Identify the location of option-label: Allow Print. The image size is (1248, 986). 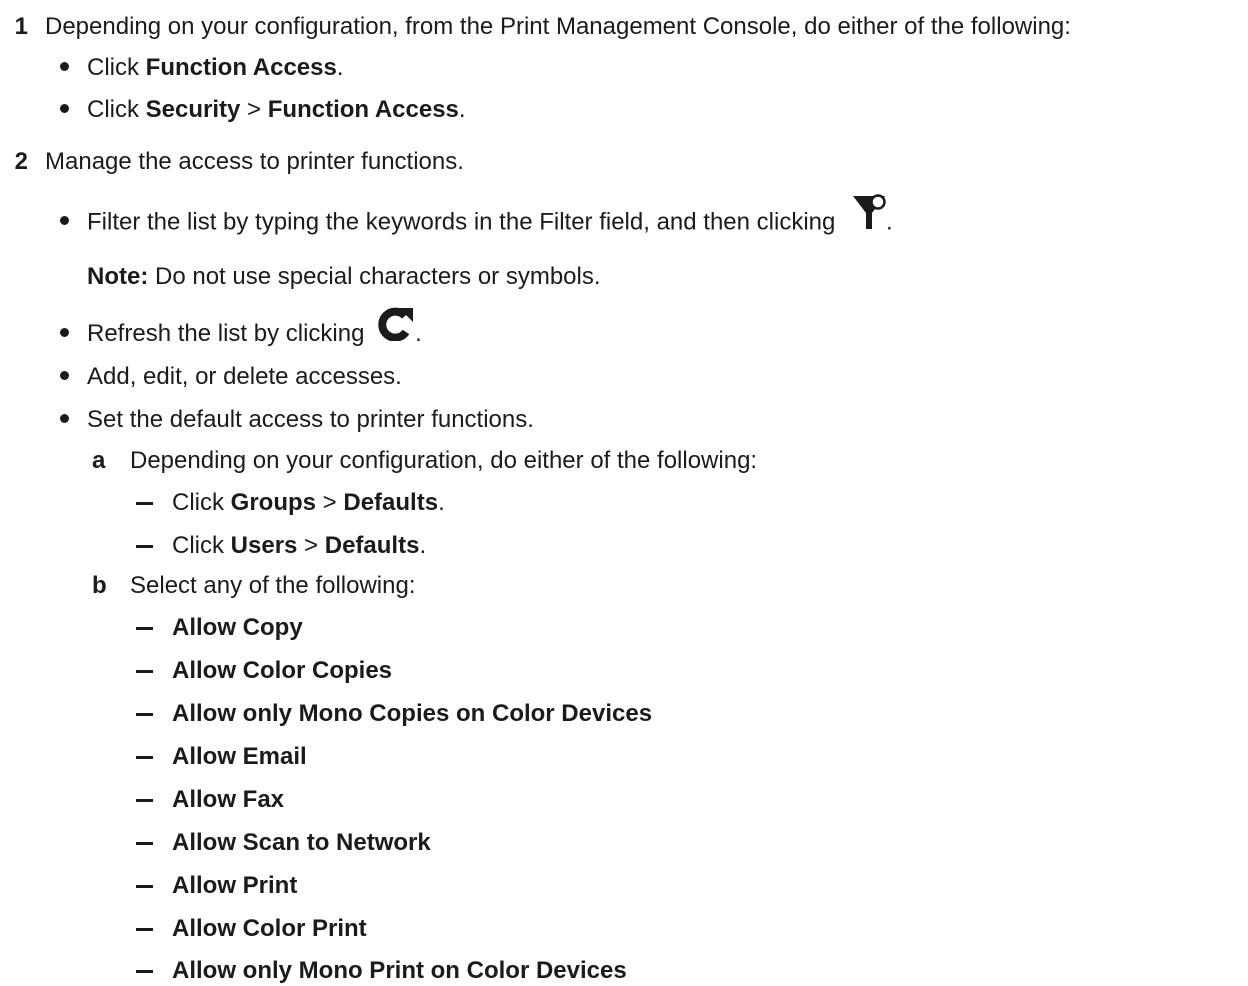
(235, 885).